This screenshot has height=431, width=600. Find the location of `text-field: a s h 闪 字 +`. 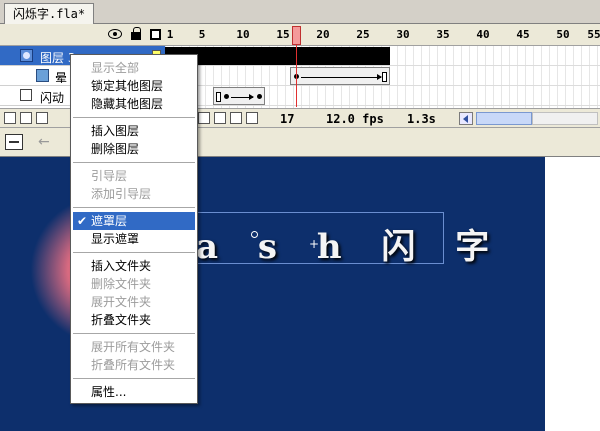

text-field: a s h 闪 字 + is located at coordinates (330, 239).